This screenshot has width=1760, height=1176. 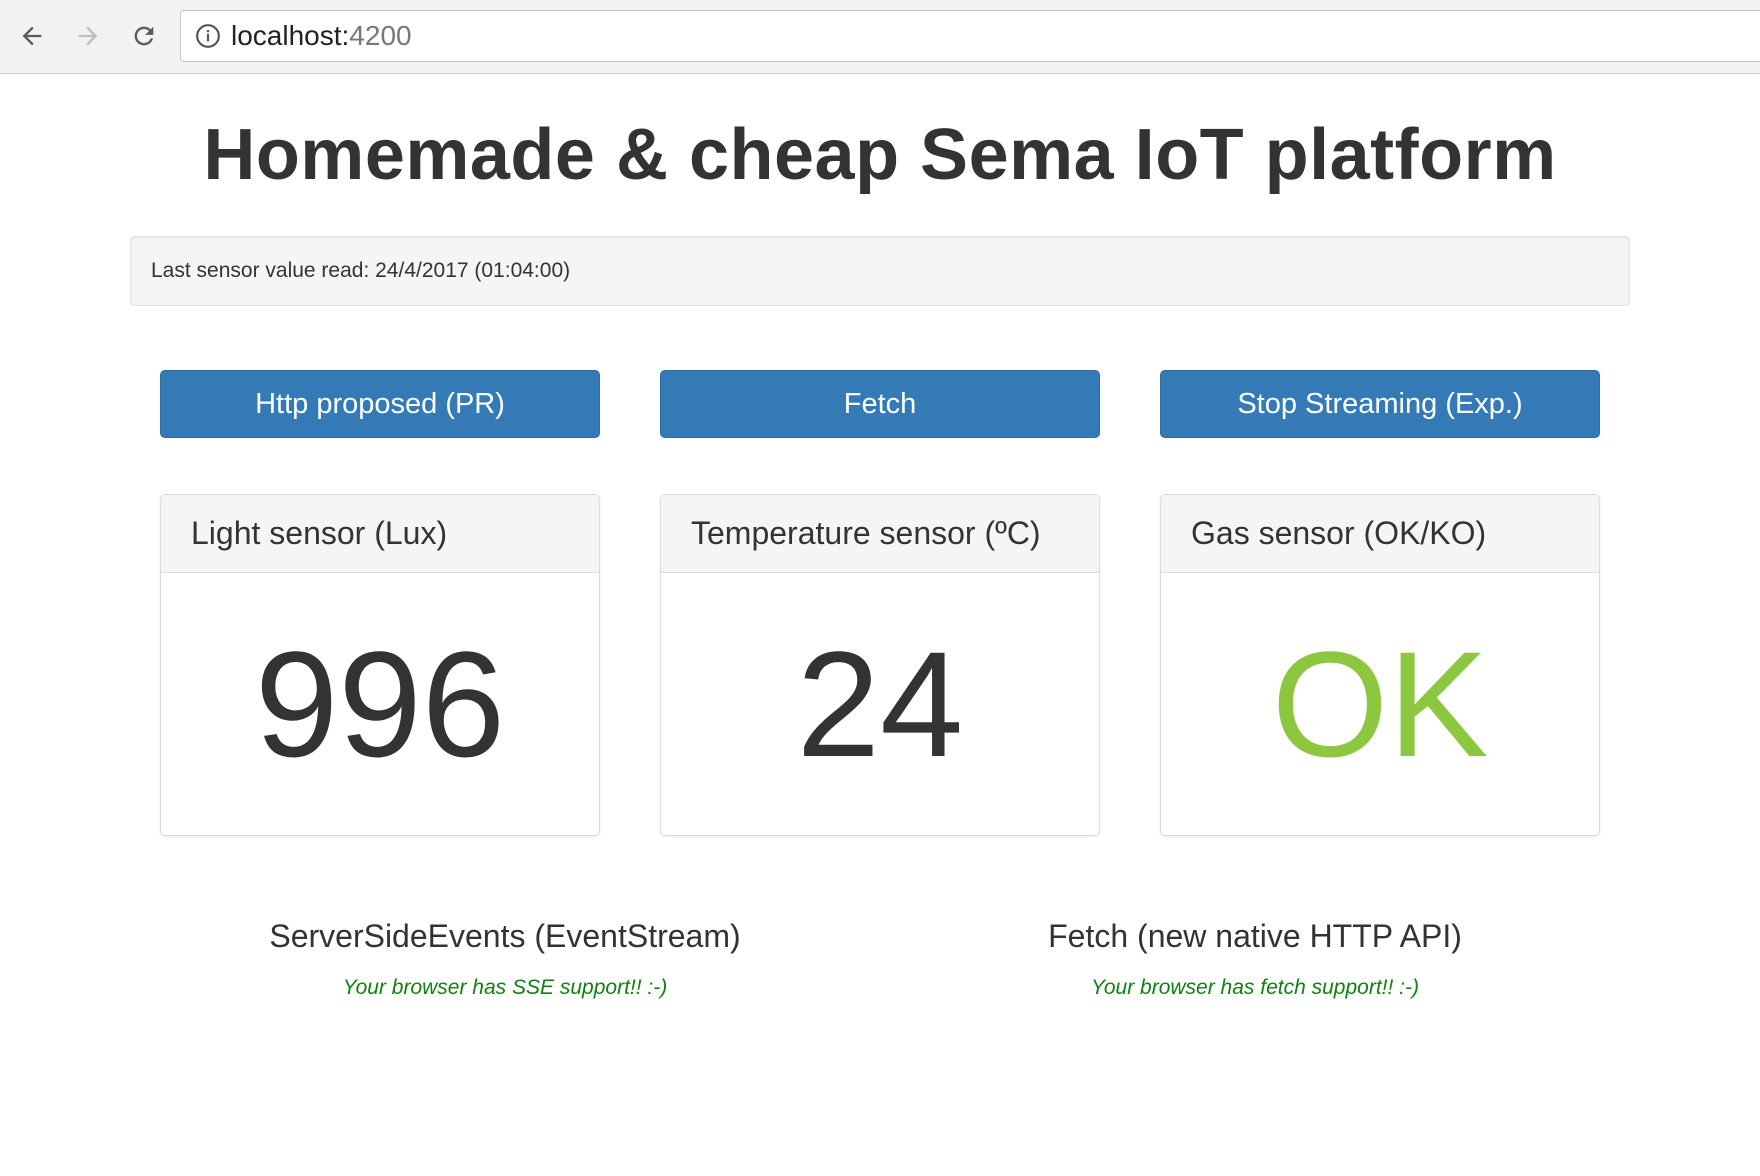 I want to click on sse-support-title: ServerSideEvents (EventStream), so click(x=505, y=936).